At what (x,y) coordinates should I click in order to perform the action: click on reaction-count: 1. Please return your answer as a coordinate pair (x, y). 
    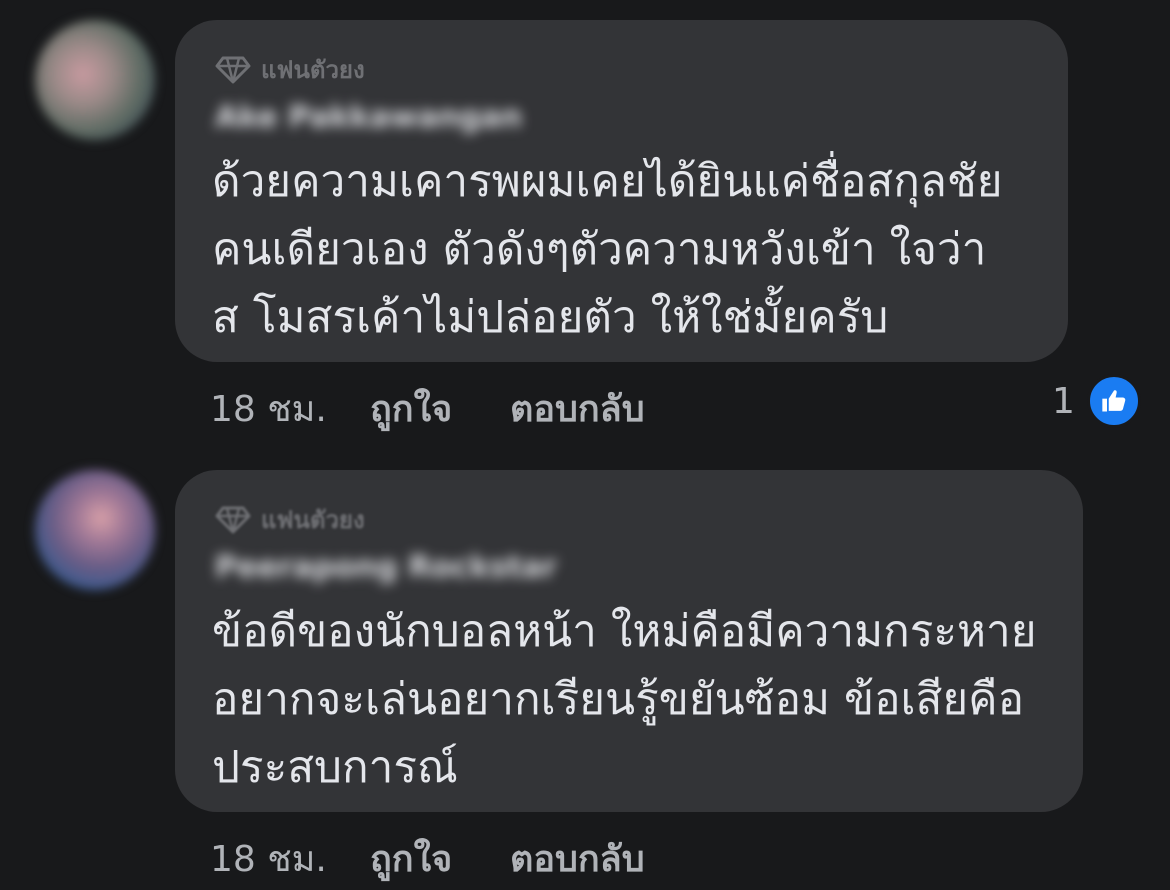
    Looking at the image, I should click on (1063, 401).